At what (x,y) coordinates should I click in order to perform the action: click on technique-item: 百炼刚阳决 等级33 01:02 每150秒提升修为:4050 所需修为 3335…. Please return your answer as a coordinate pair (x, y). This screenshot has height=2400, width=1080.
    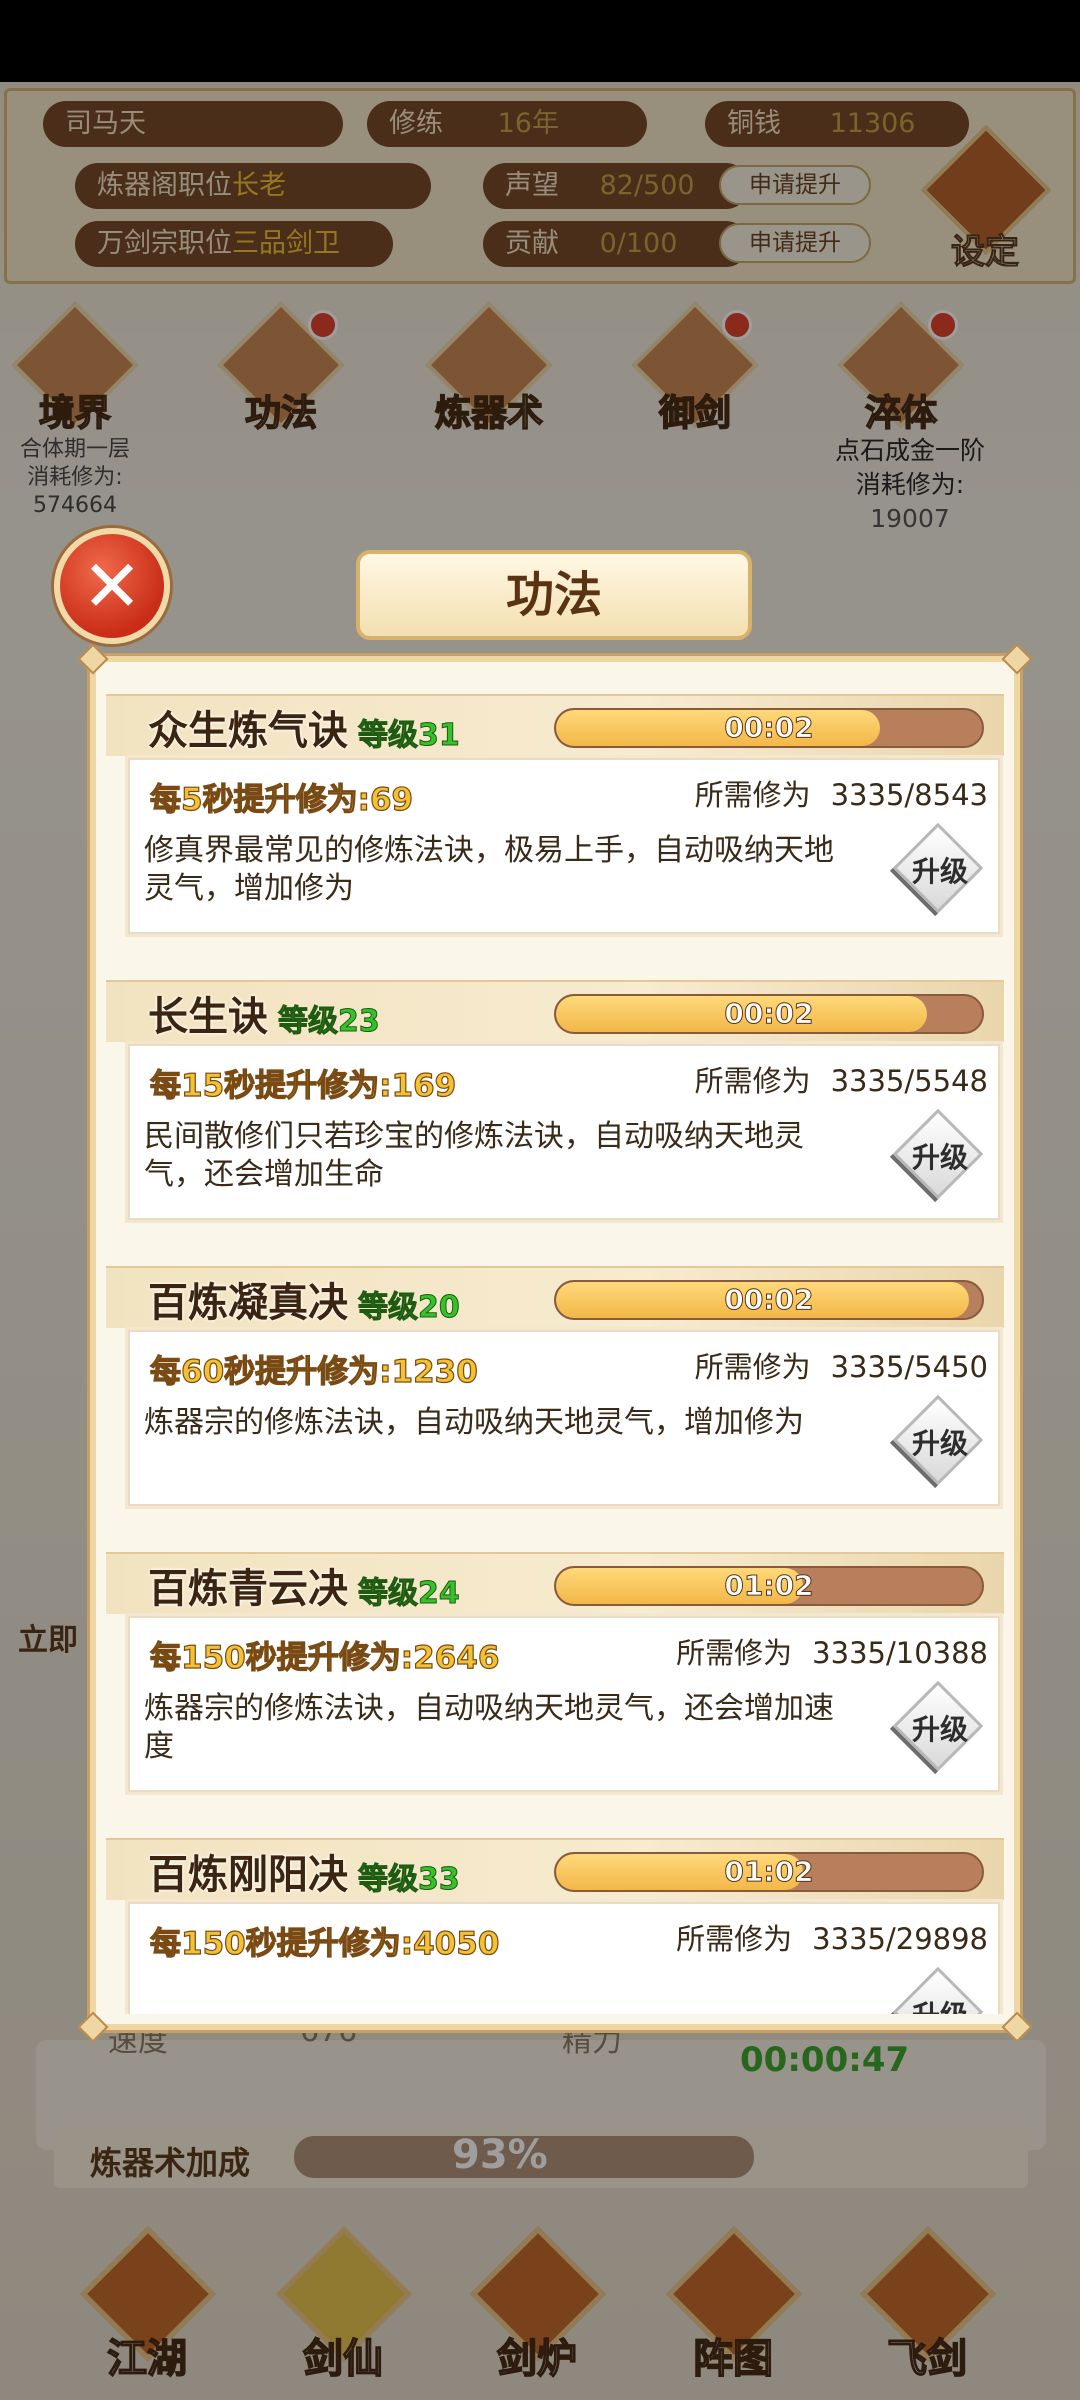
    Looking at the image, I should click on (555, 1926).